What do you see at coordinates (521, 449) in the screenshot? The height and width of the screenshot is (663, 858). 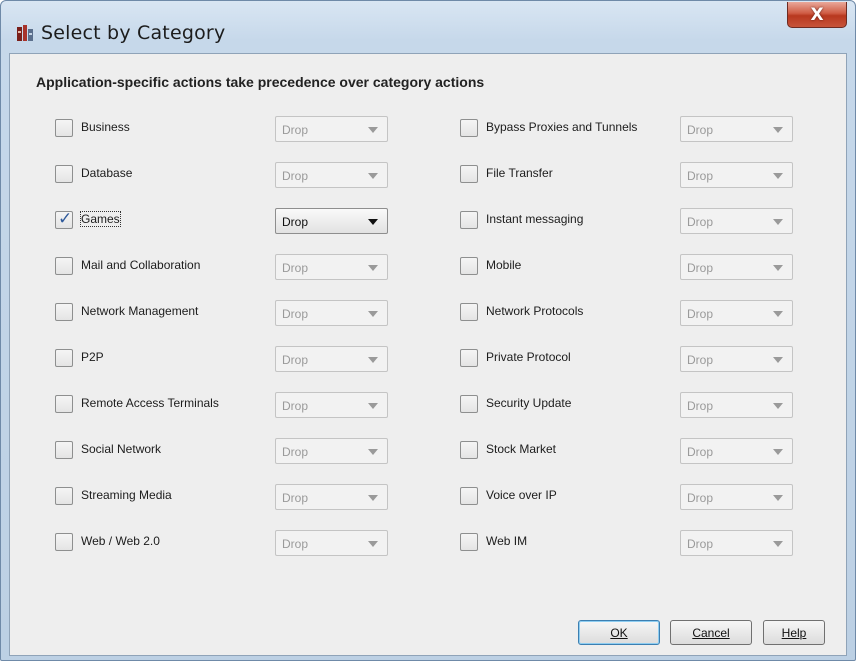 I see `category-label: Stock Market` at bounding box center [521, 449].